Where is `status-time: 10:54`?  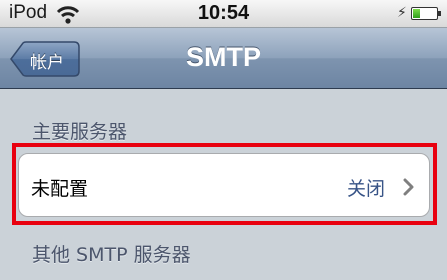 status-time: 10:54 is located at coordinates (223, 13).